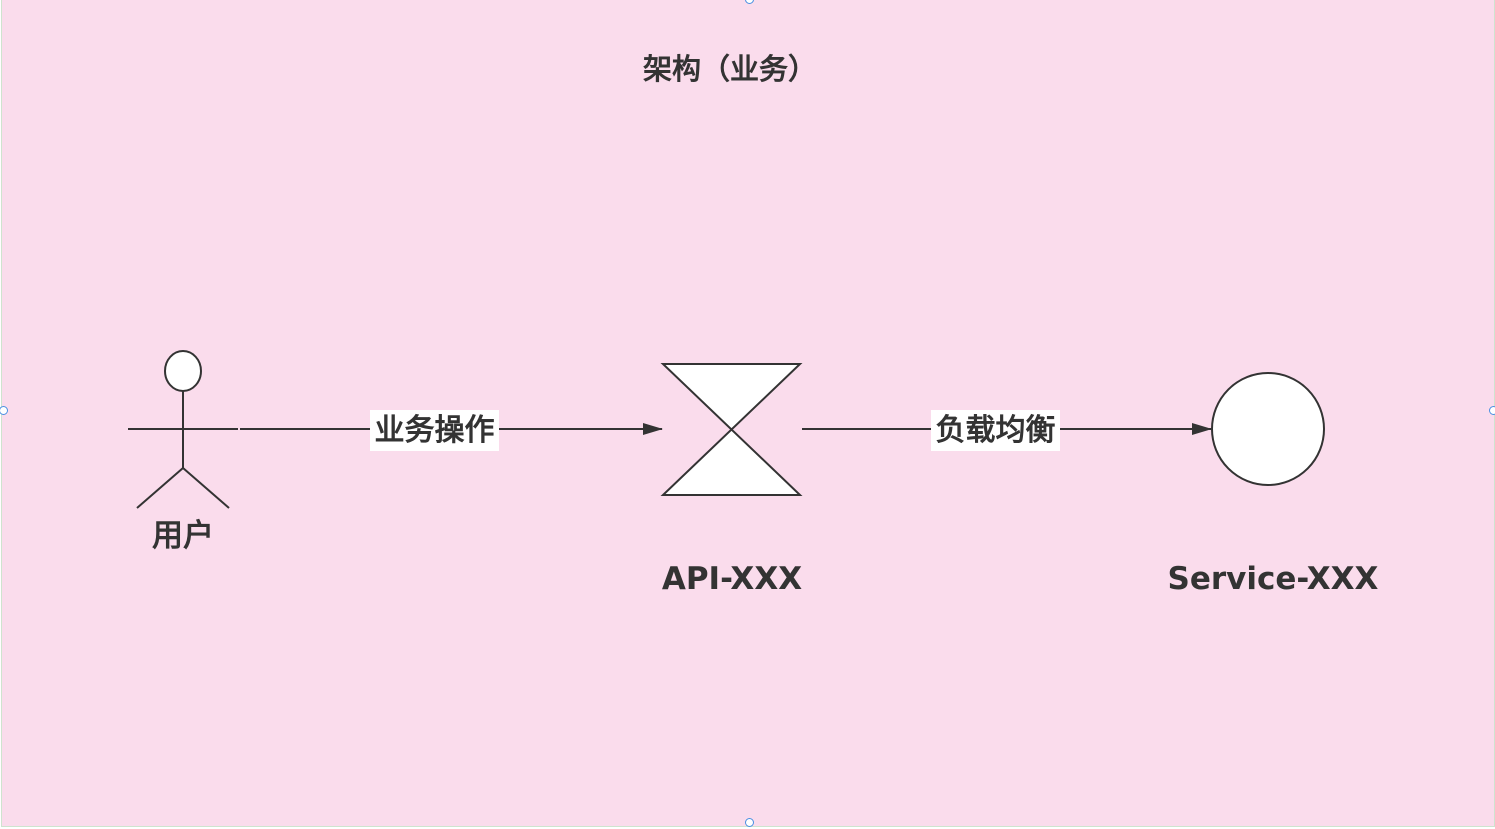 The width and height of the screenshot is (1495, 829). I want to click on node-label-user: 用户, so click(183, 536).